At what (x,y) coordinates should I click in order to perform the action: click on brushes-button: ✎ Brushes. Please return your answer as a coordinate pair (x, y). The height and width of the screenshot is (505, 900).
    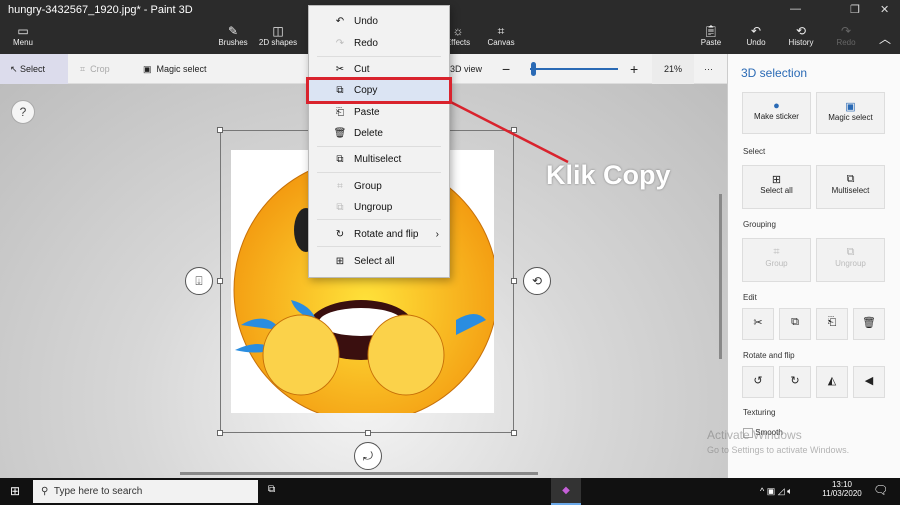
    Looking at the image, I should click on (233, 35).